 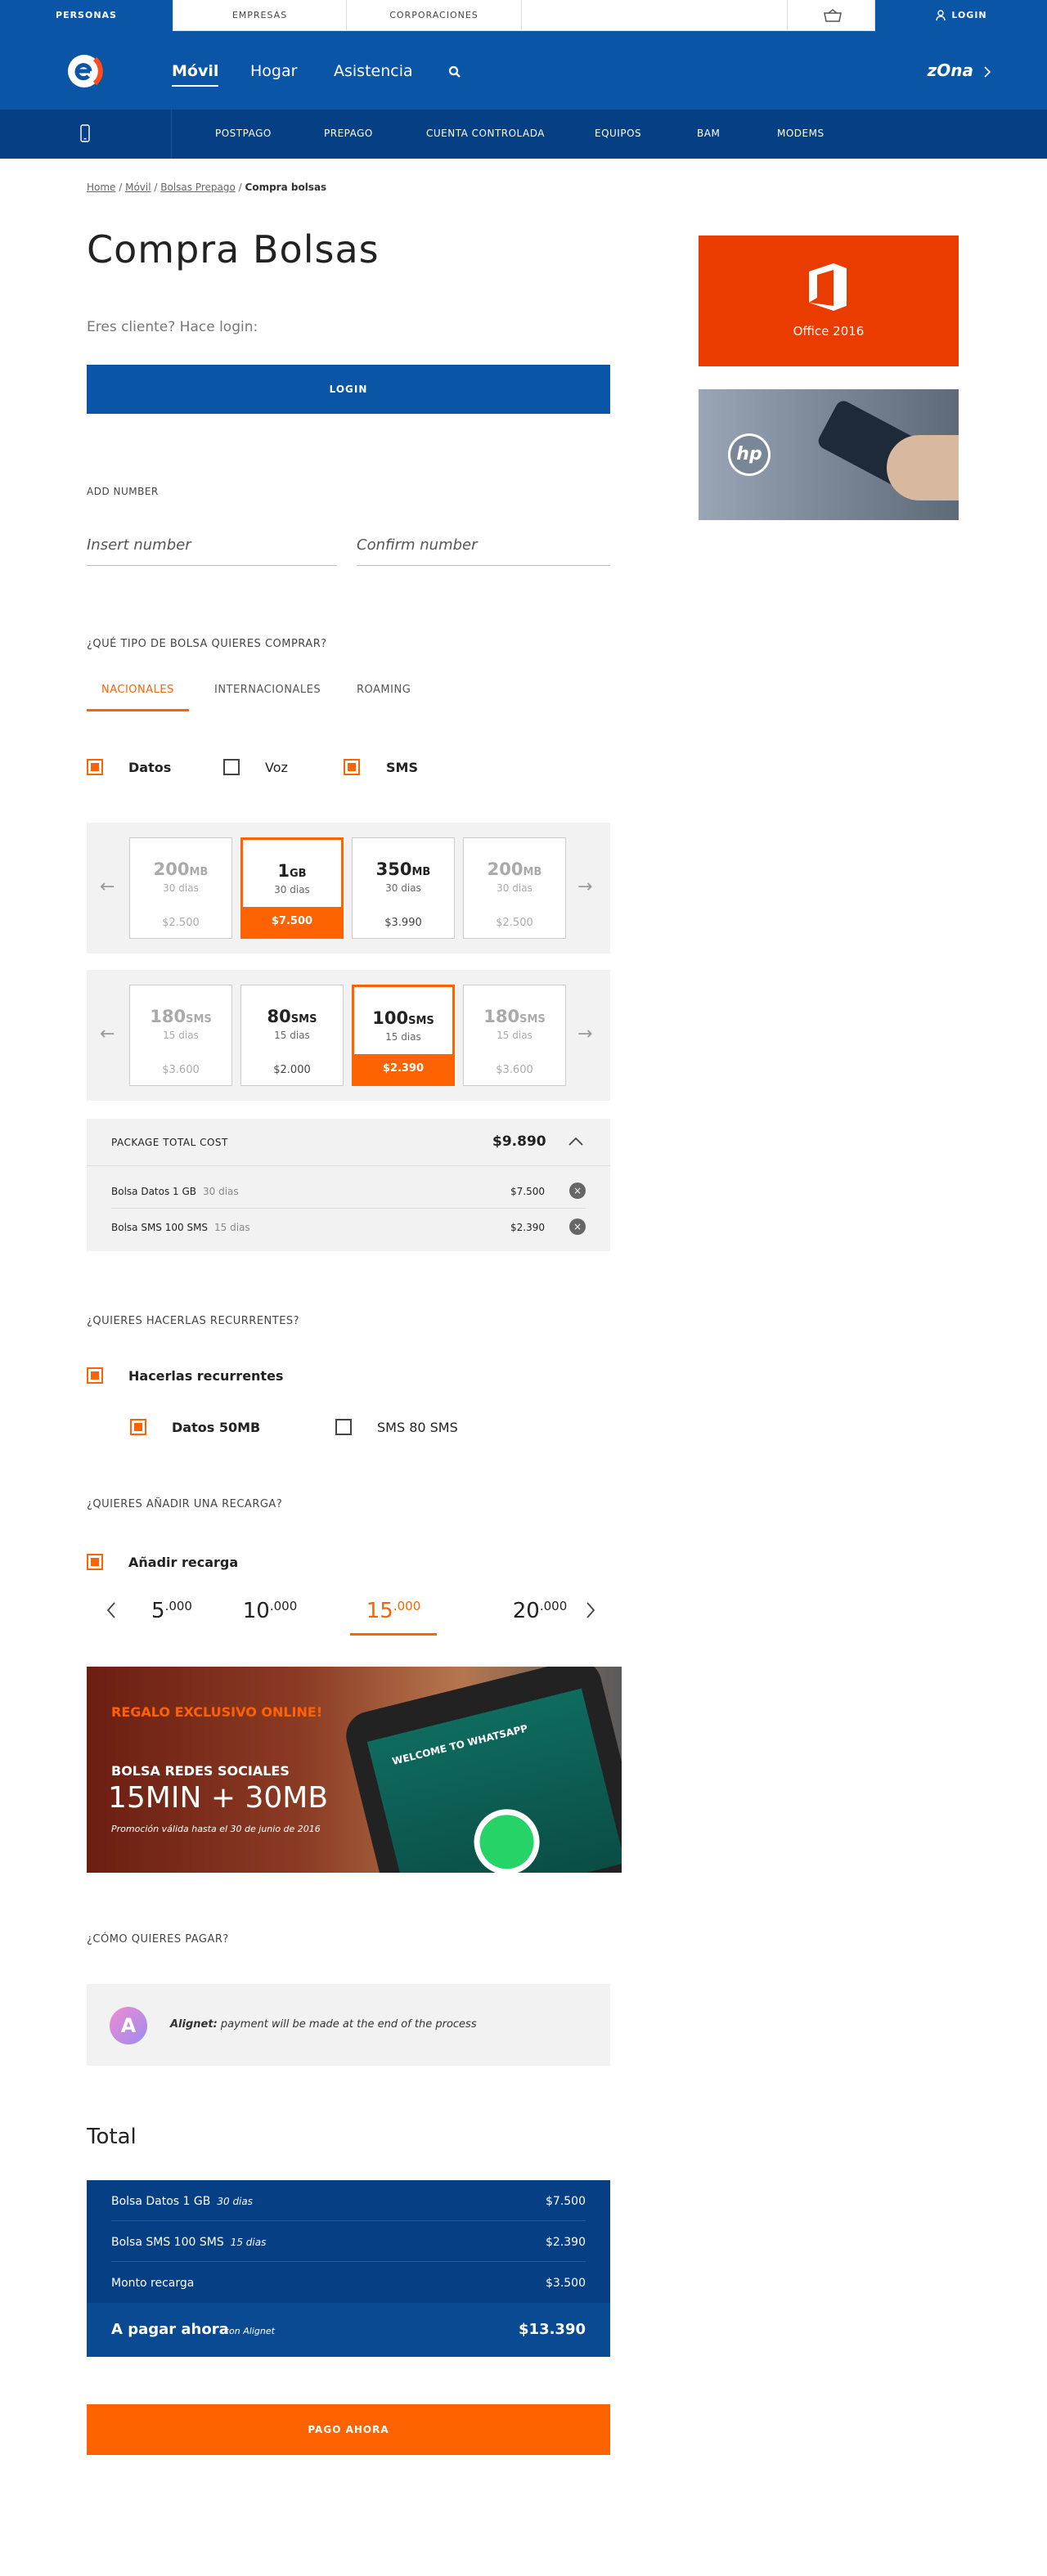 I want to click on breadcrumb-movil: Móvil, so click(x=138, y=187).